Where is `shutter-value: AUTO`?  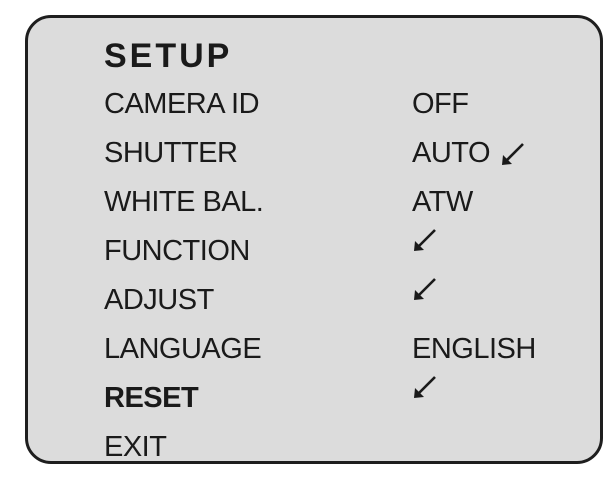 shutter-value: AUTO is located at coordinates (451, 153).